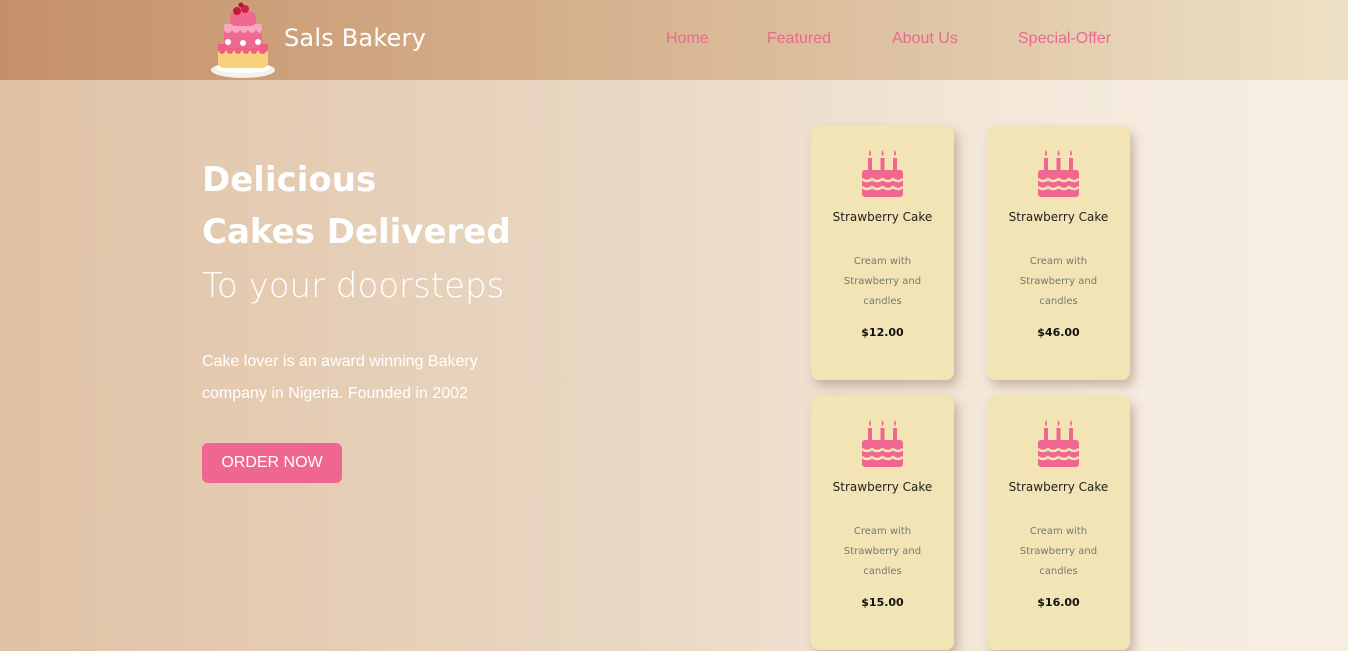 This screenshot has height=651, width=1348. What do you see at coordinates (925, 39) in the screenshot?
I see `nav-about-us: About Us` at bounding box center [925, 39].